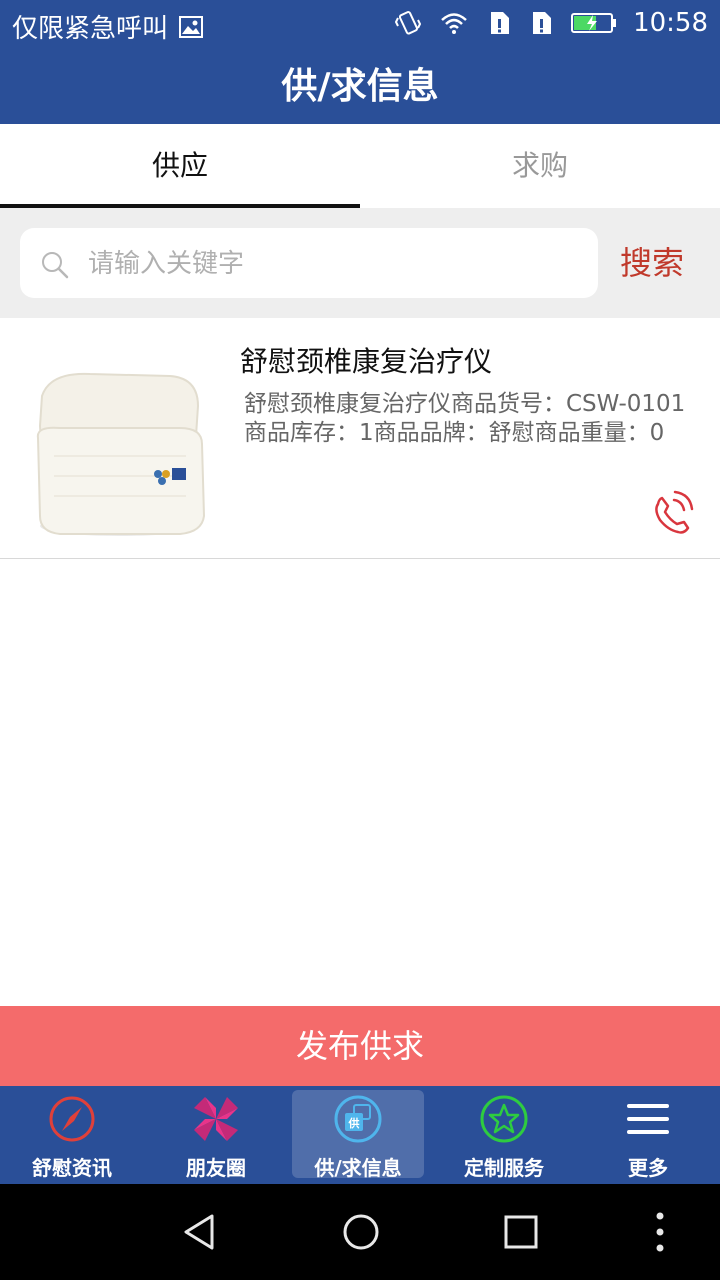 The height and width of the screenshot is (1280, 720). Describe the element at coordinates (72, 1168) in the screenshot. I see `nav-label: 舒慰资讯` at that location.